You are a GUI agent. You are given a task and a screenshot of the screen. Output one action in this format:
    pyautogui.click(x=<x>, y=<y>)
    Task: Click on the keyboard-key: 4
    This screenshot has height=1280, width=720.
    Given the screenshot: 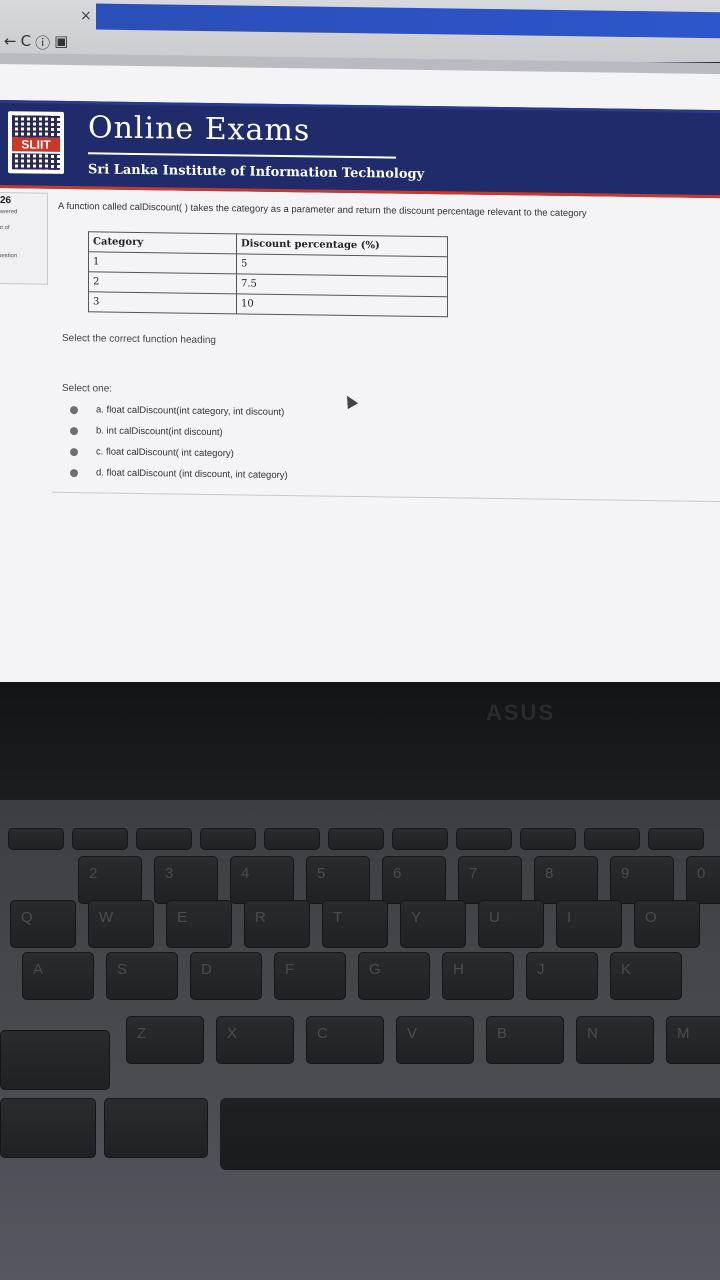 What is the action you would take?
    pyautogui.click(x=262, y=880)
    